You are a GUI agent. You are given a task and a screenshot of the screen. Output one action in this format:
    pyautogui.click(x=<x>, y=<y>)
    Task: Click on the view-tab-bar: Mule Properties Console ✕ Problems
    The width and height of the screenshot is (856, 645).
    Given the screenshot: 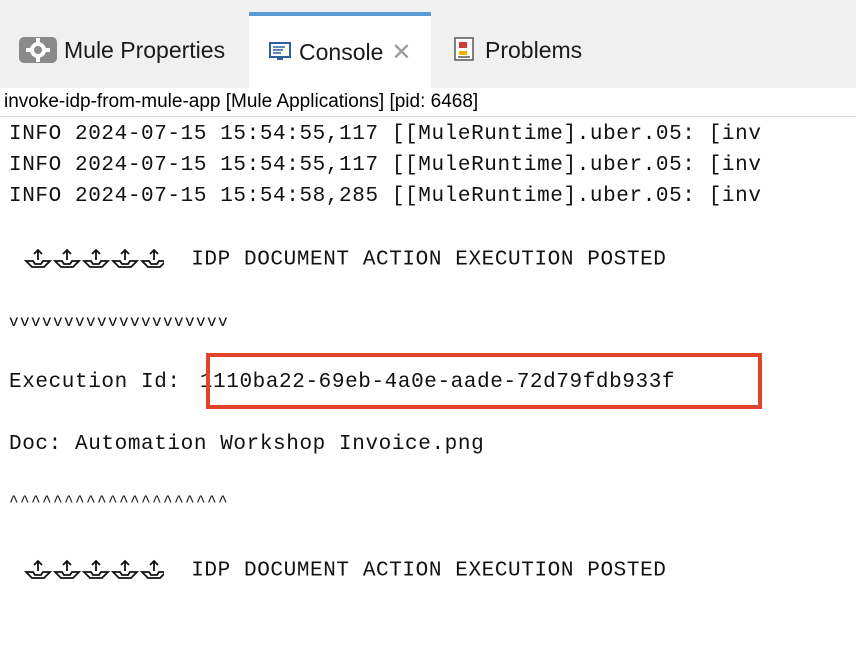 What is the action you would take?
    pyautogui.click(x=428, y=44)
    